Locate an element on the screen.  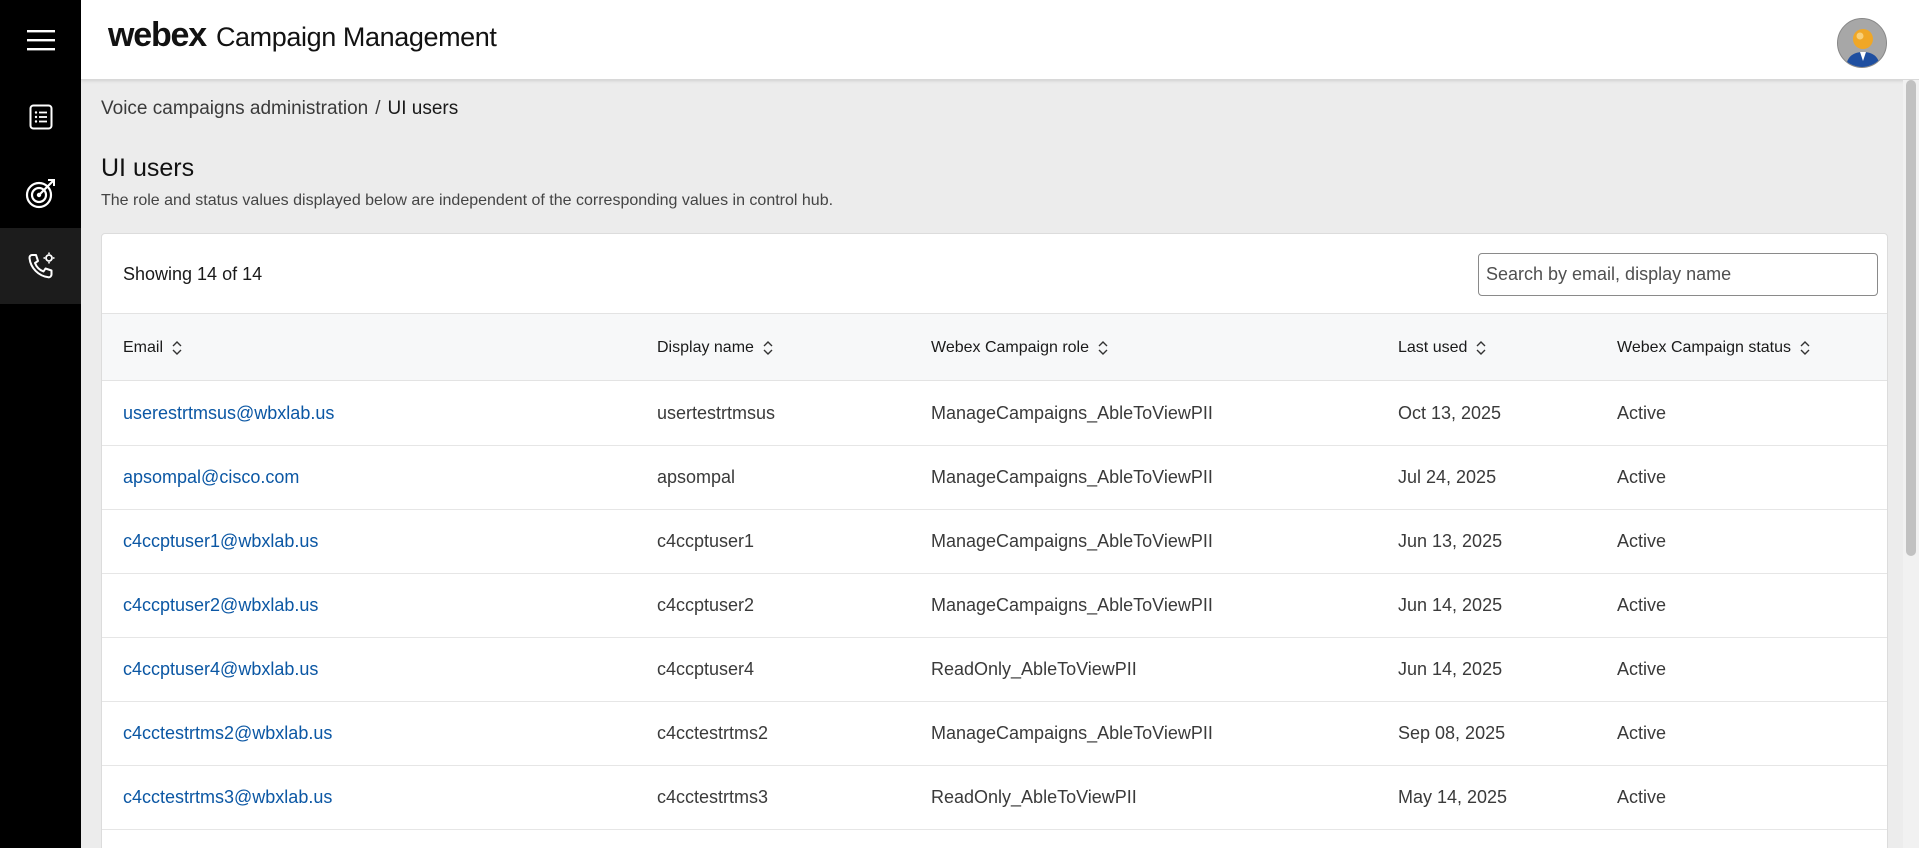
last-used-cell: Jul 24, 2025 is located at coordinates (1447, 477).